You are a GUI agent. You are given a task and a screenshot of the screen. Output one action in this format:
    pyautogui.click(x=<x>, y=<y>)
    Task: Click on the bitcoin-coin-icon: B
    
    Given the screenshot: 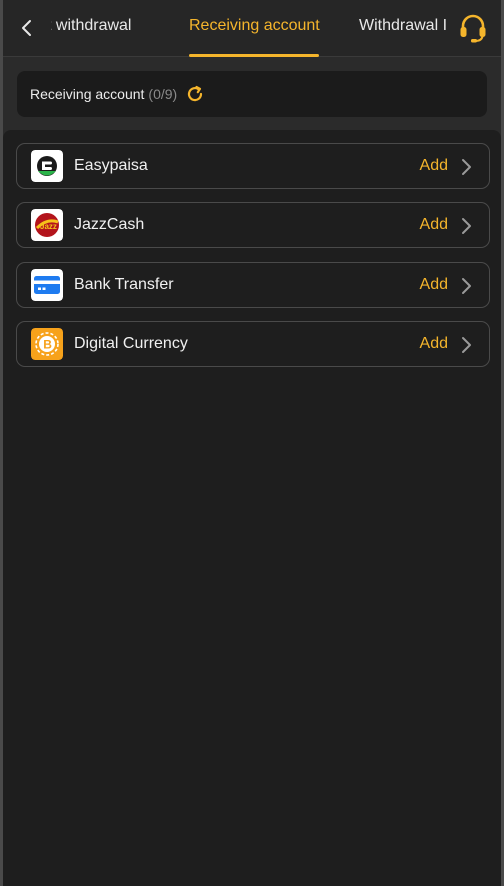 What is the action you would take?
    pyautogui.click(x=47, y=344)
    